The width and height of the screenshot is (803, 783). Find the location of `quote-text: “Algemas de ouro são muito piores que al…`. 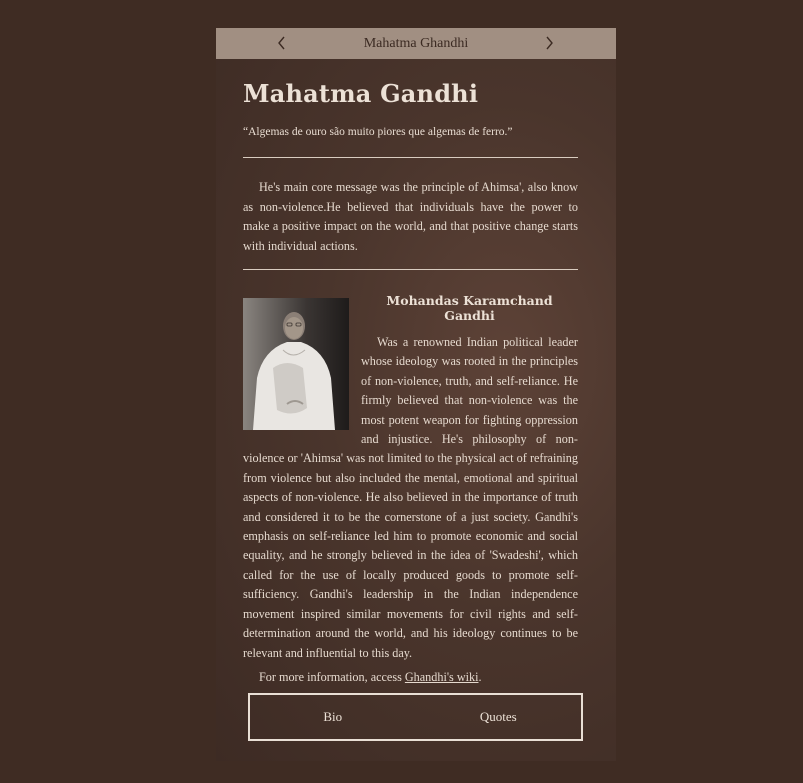

quote-text: “Algemas de ouro são muito piores que al… is located at coordinates (378, 132).